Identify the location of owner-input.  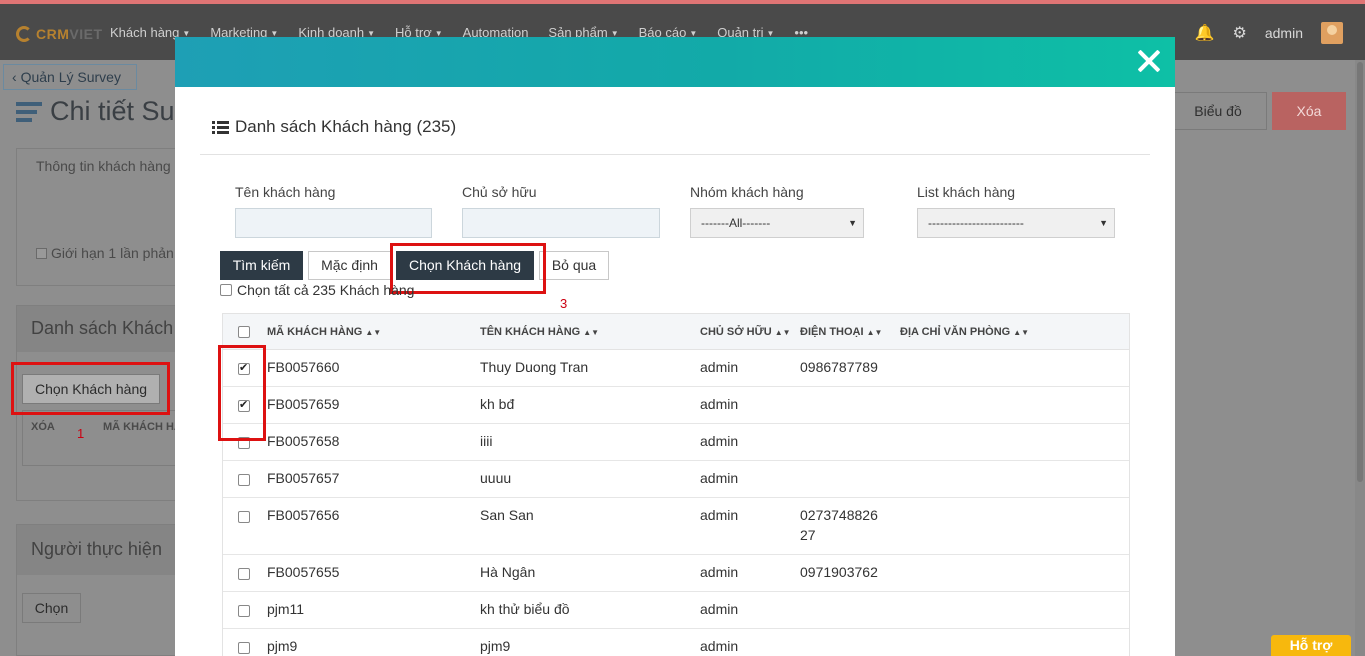
(561, 223).